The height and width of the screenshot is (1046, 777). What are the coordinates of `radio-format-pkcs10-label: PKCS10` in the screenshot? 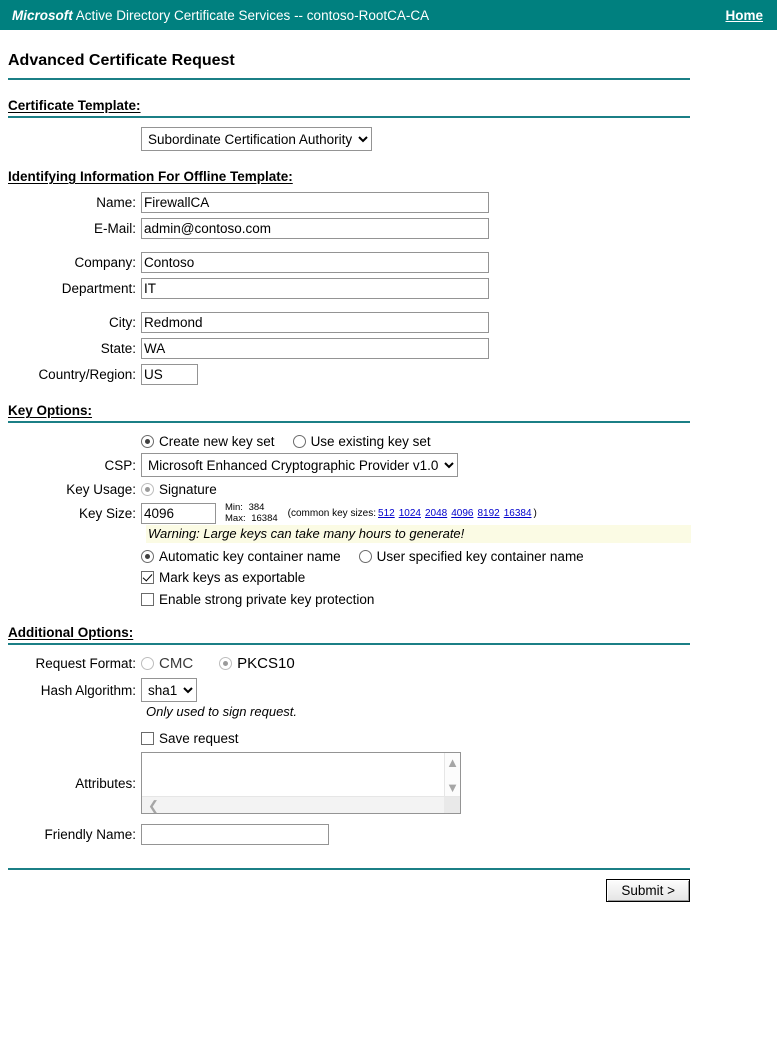 It's located at (266, 663).